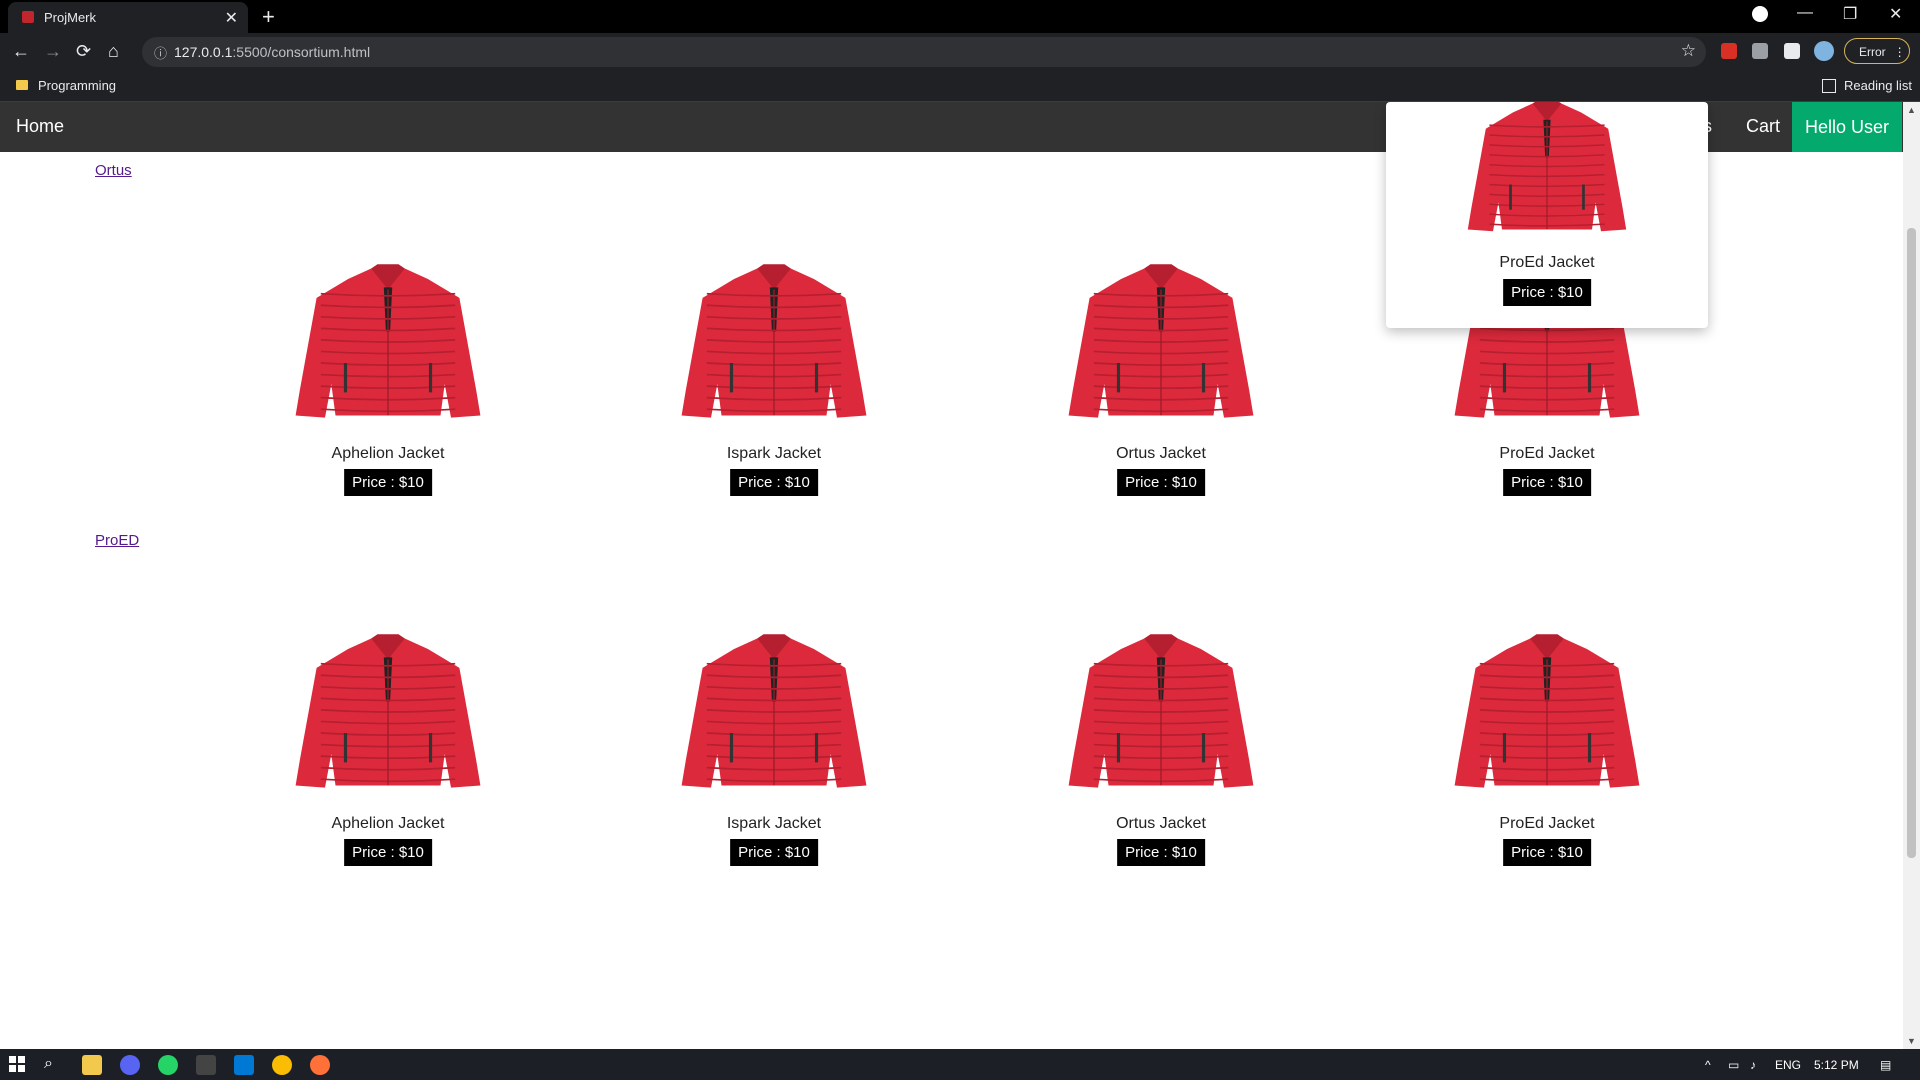 This screenshot has height=1080, width=1920. What do you see at coordinates (77, 85) in the screenshot?
I see `bookmark-programming: Programming` at bounding box center [77, 85].